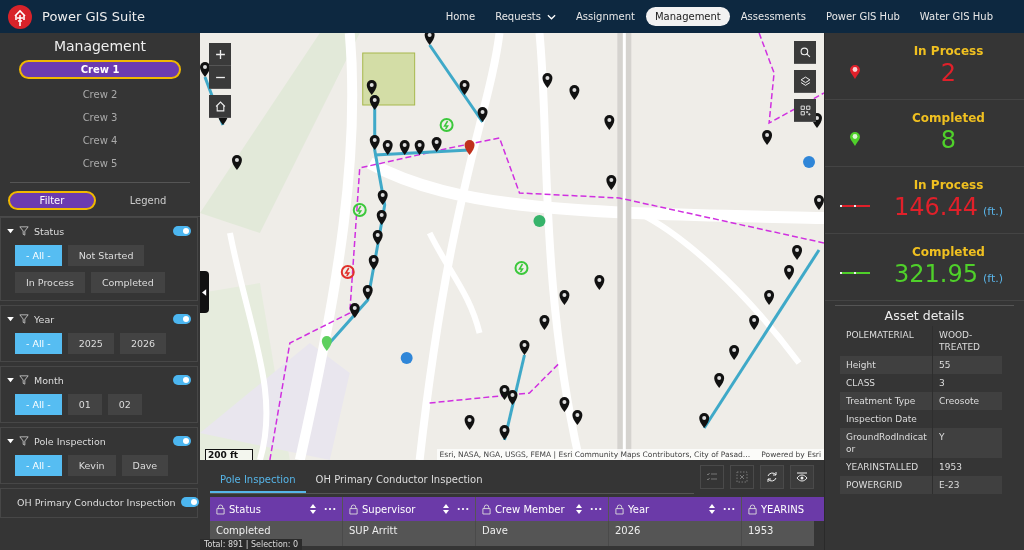 The width and height of the screenshot is (1024, 550). What do you see at coordinates (772, 477) in the screenshot?
I see `refresh-icon` at bounding box center [772, 477].